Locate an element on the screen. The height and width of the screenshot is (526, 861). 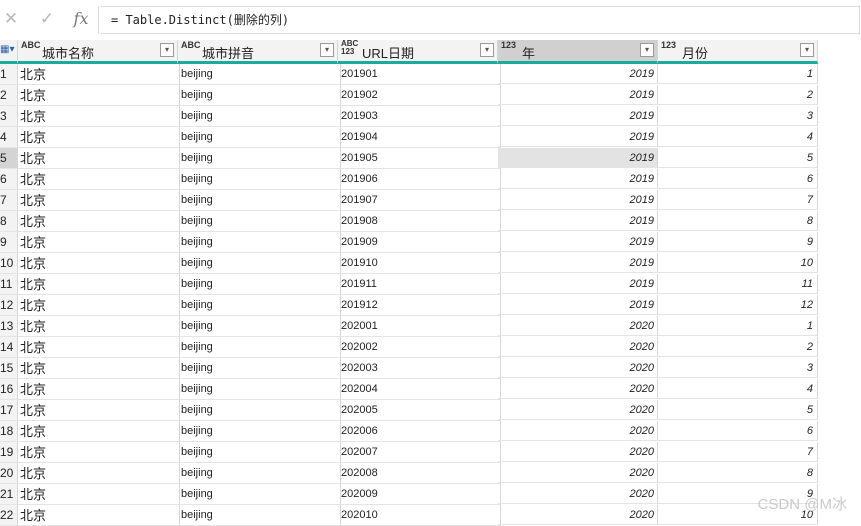
column-header: ABC 城市拼音 ▾ is located at coordinates (258, 52).